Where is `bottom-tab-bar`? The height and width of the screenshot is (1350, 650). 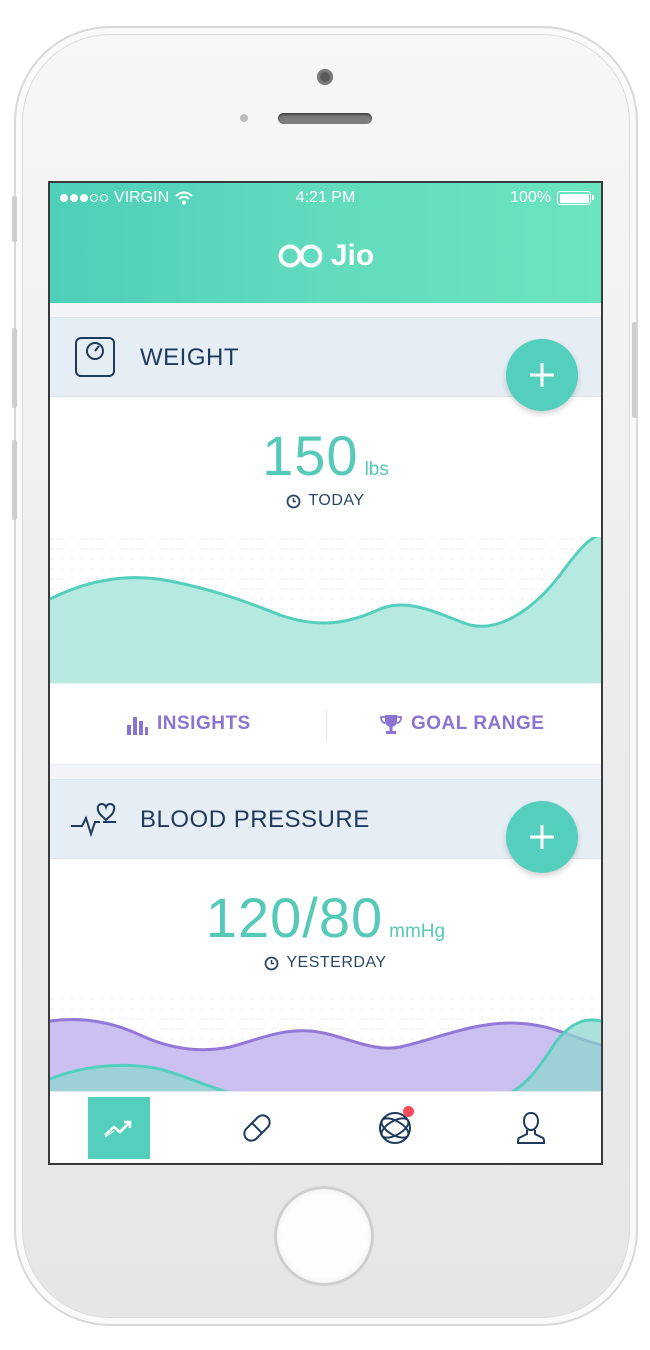 bottom-tab-bar is located at coordinates (325, 1127).